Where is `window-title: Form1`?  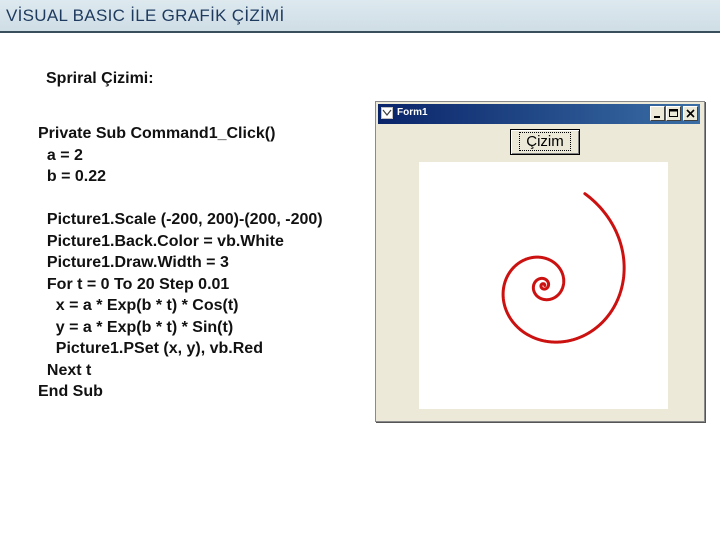 window-title: Form1 is located at coordinates (412, 112).